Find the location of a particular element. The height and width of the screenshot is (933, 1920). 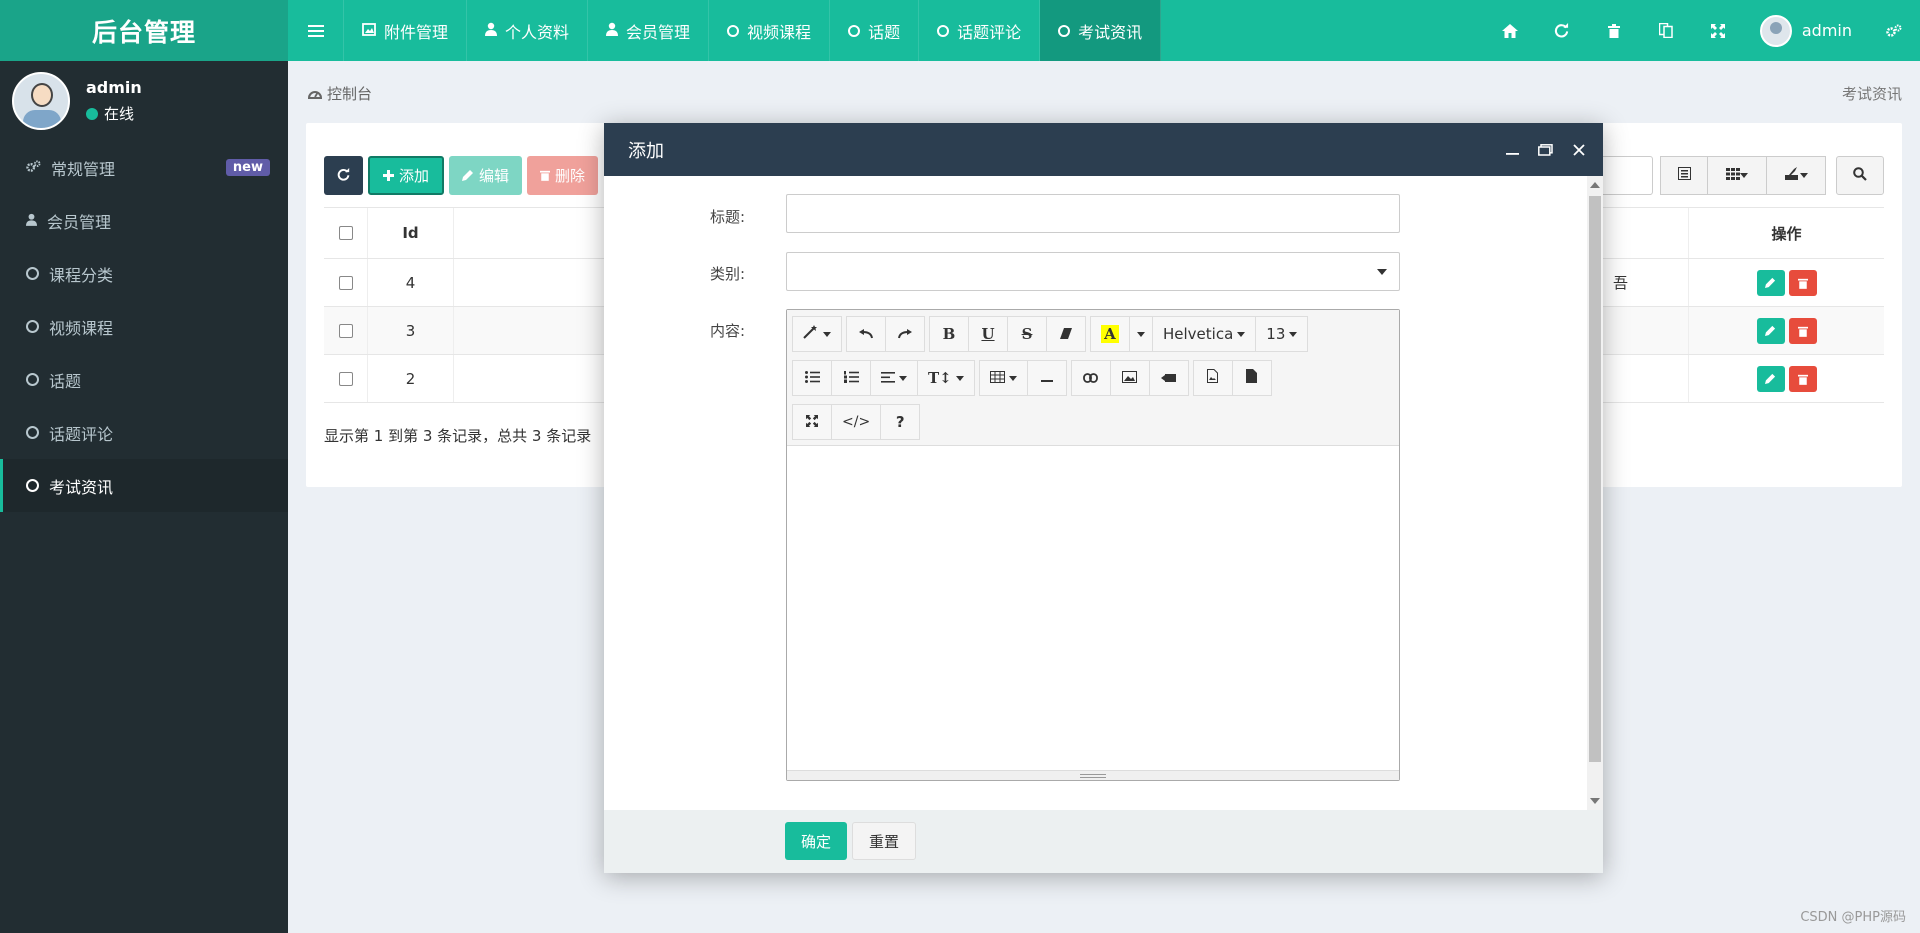

tab-label: 视频课程 is located at coordinates (779, 32).